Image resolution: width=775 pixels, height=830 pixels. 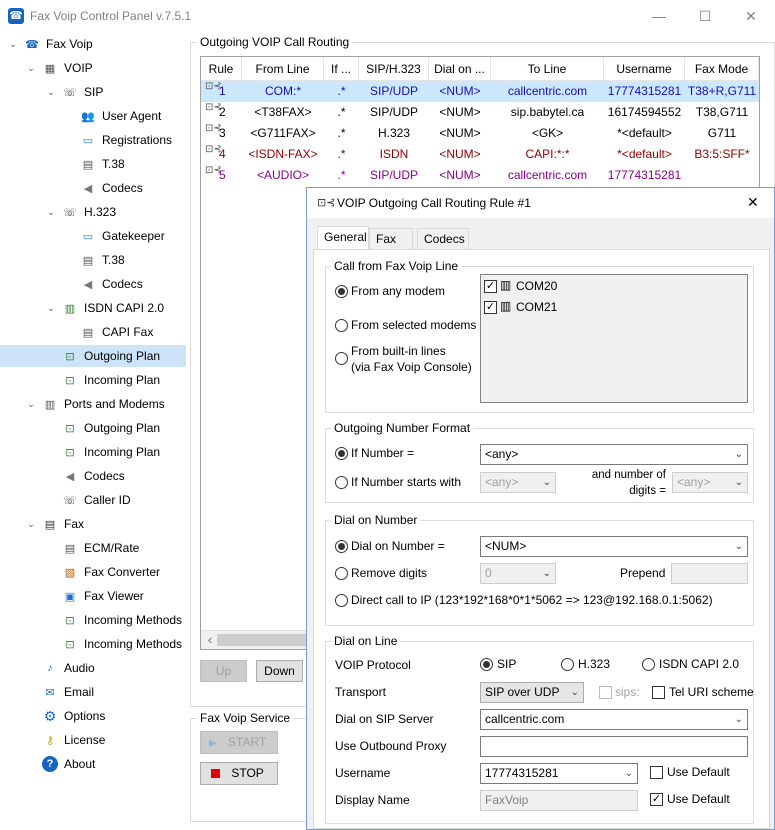 I want to click on display-name-use-default-checkbox: ✓, so click(x=656, y=799).